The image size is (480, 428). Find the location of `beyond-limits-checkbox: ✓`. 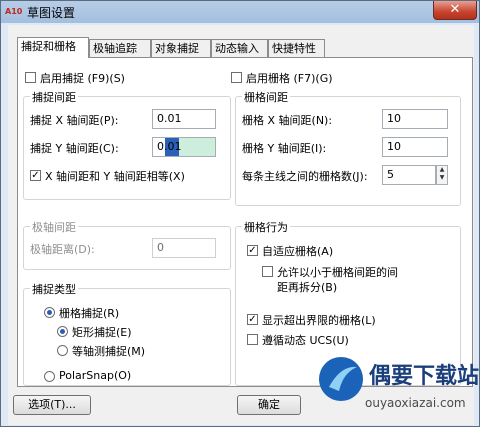

beyond-limits-checkbox: ✓ is located at coordinates (252, 319).